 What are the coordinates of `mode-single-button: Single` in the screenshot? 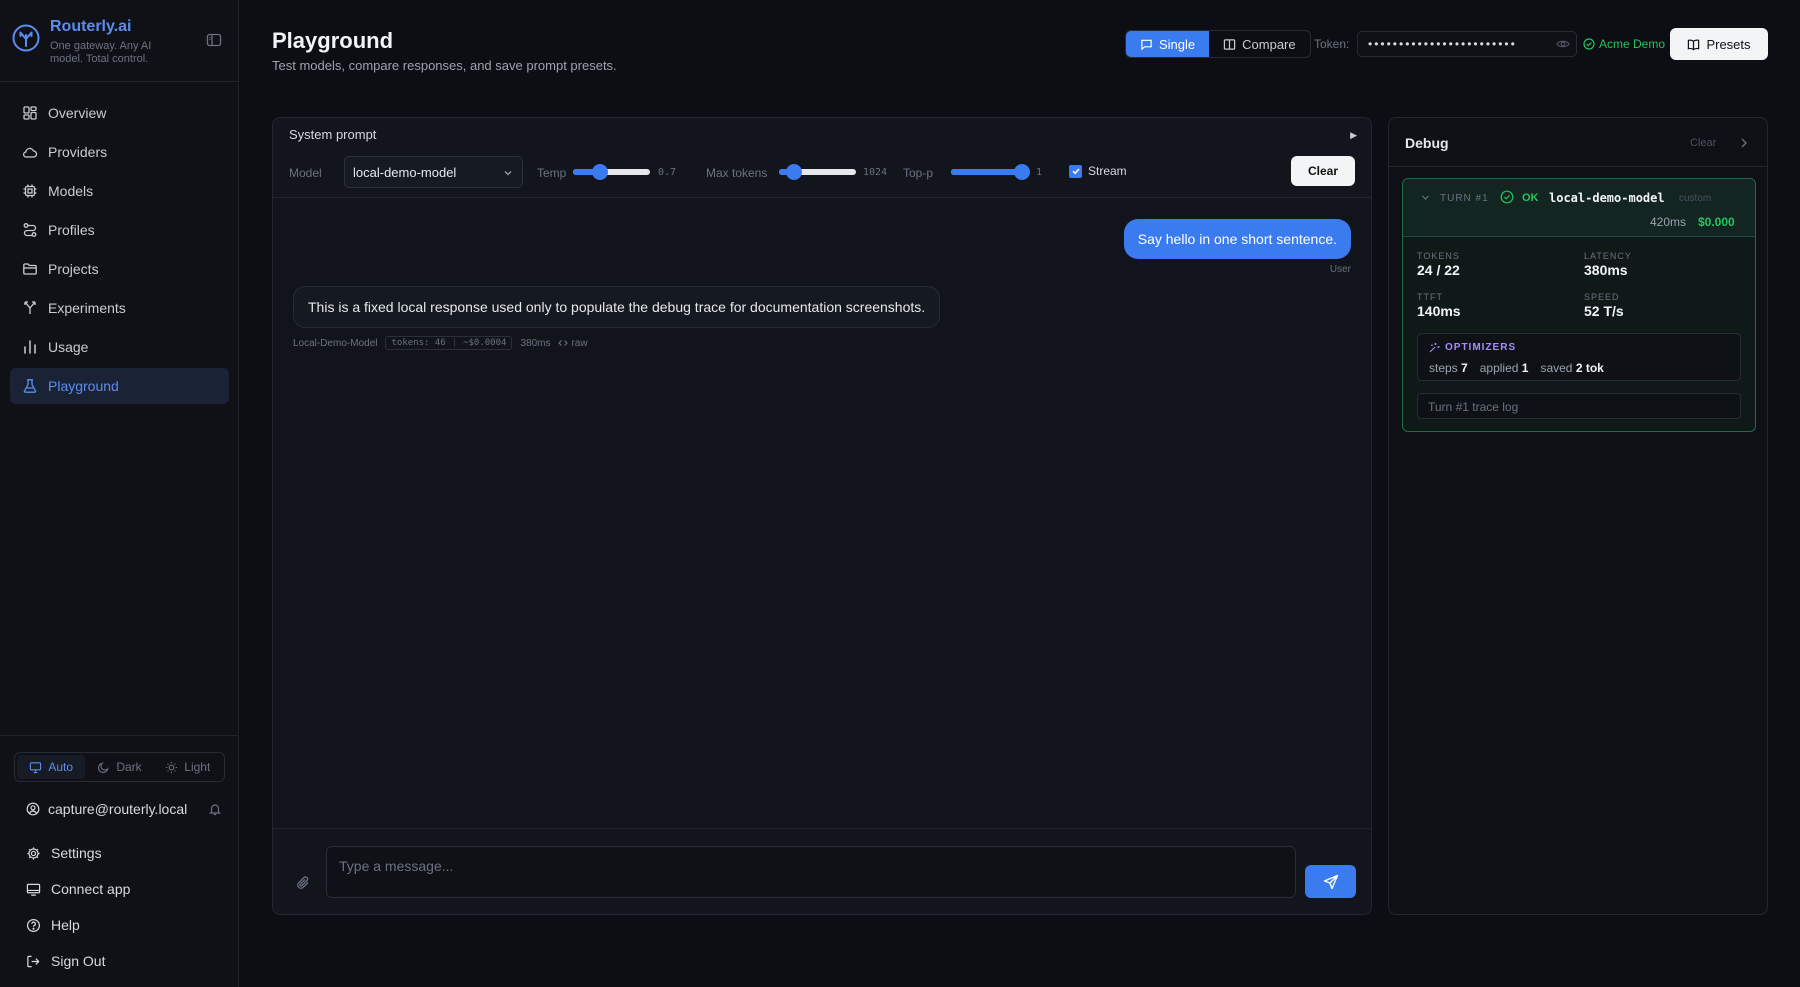 It's located at (1168, 44).